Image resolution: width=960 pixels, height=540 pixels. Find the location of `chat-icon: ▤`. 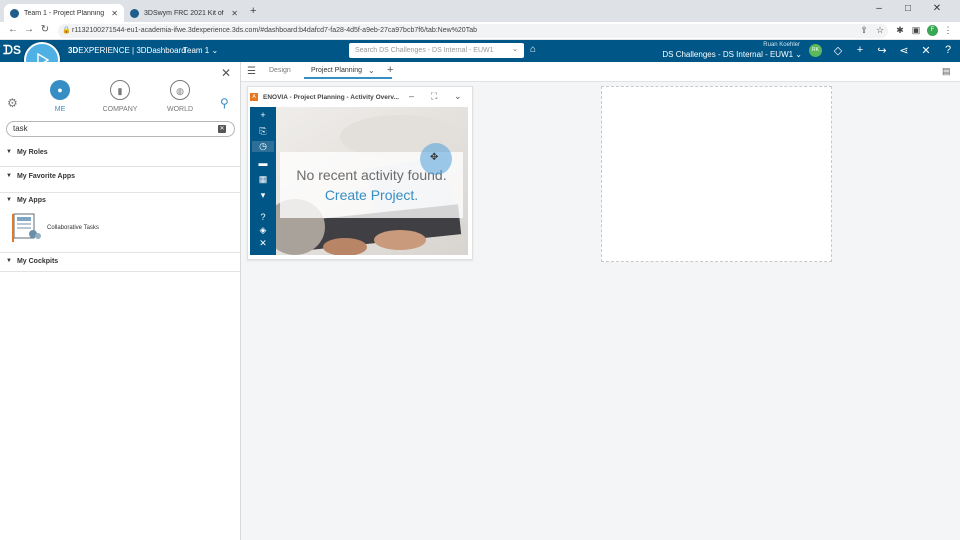

chat-icon: ▤ is located at coordinates (946, 71).